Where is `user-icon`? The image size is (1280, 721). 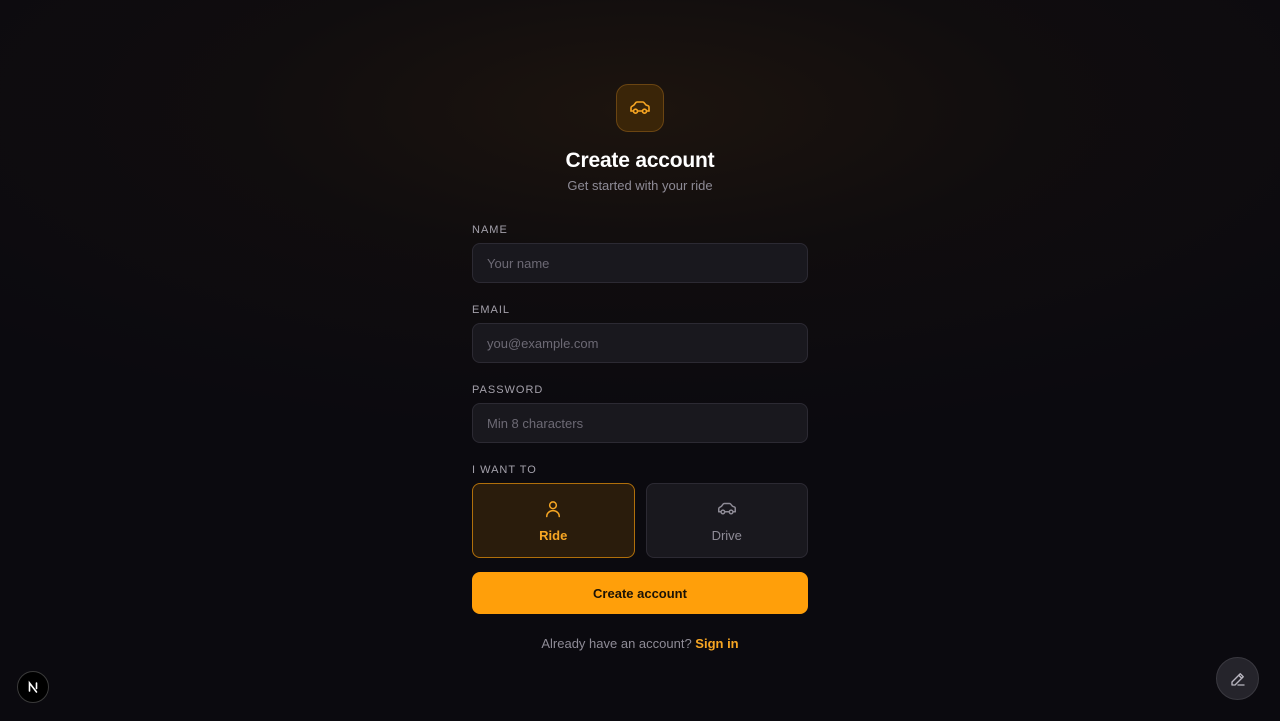 user-icon is located at coordinates (553, 509).